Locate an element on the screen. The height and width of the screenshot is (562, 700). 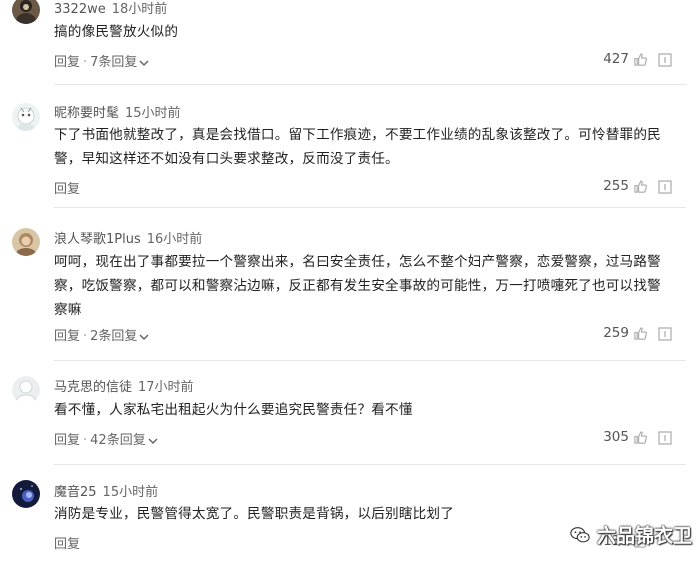
username: 昵称要时髦 is located at coordinates (86, 113).